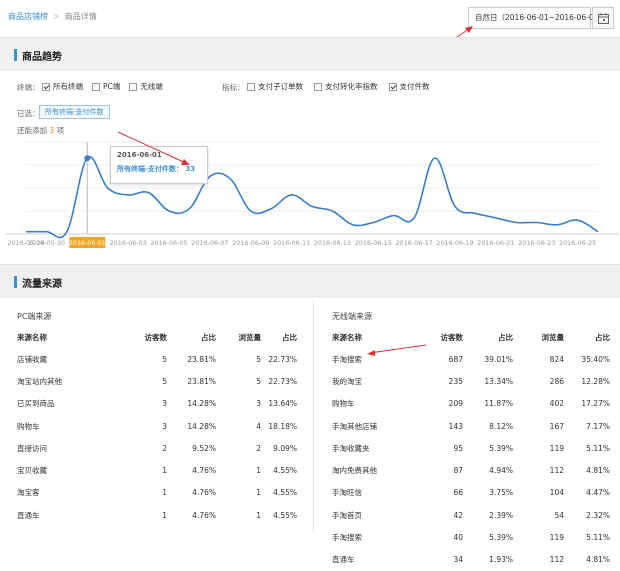  Describe the element at coordinates (392, 86) in the screenshot. I see `metric-items-checkbox` at that location.